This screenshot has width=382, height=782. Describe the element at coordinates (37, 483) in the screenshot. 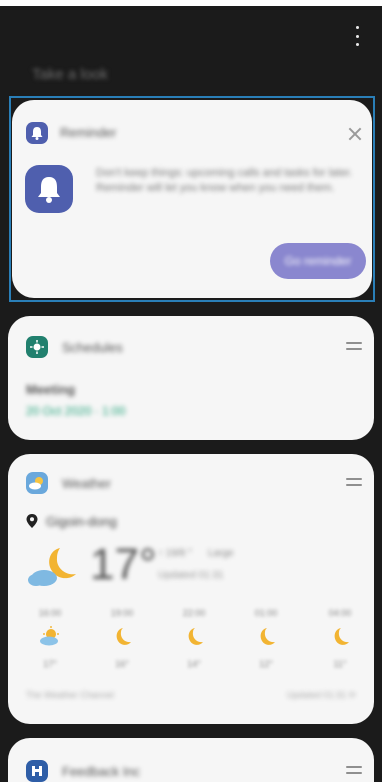

I see `weather-app-icon` at that location.